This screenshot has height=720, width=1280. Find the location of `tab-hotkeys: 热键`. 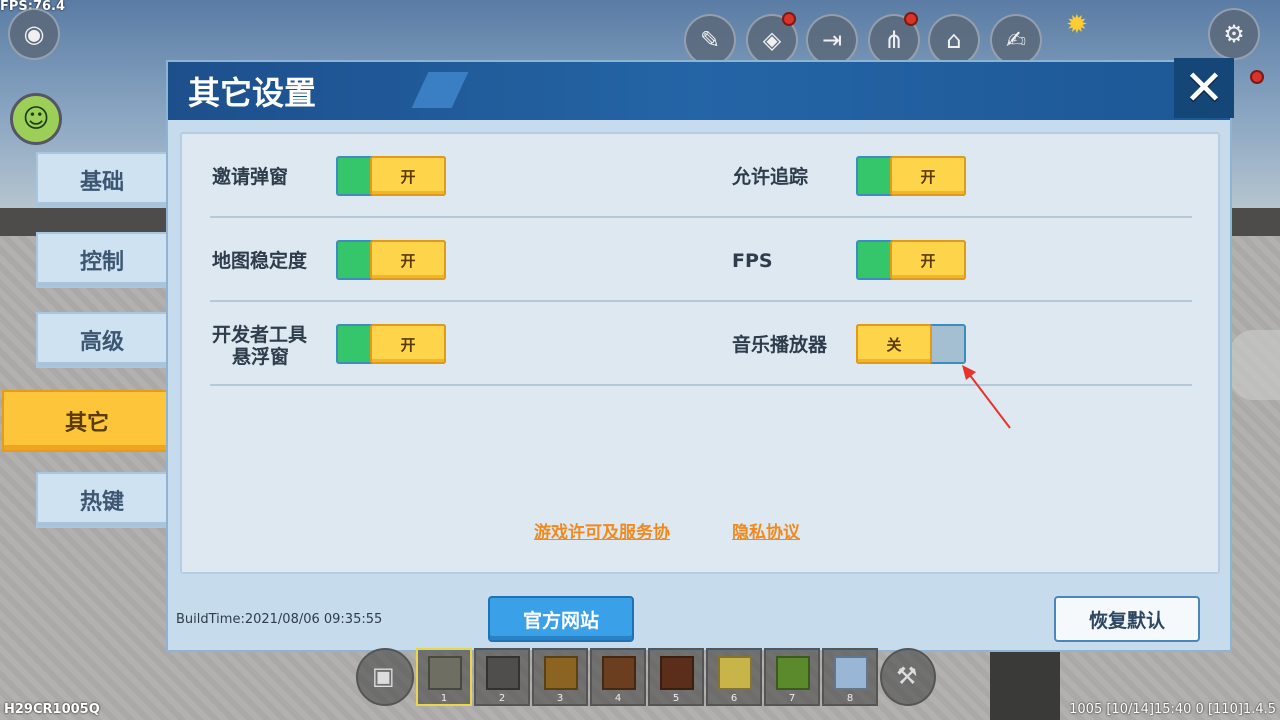

tab-hotkeys: 热键 is located at coordinates (101, 500).